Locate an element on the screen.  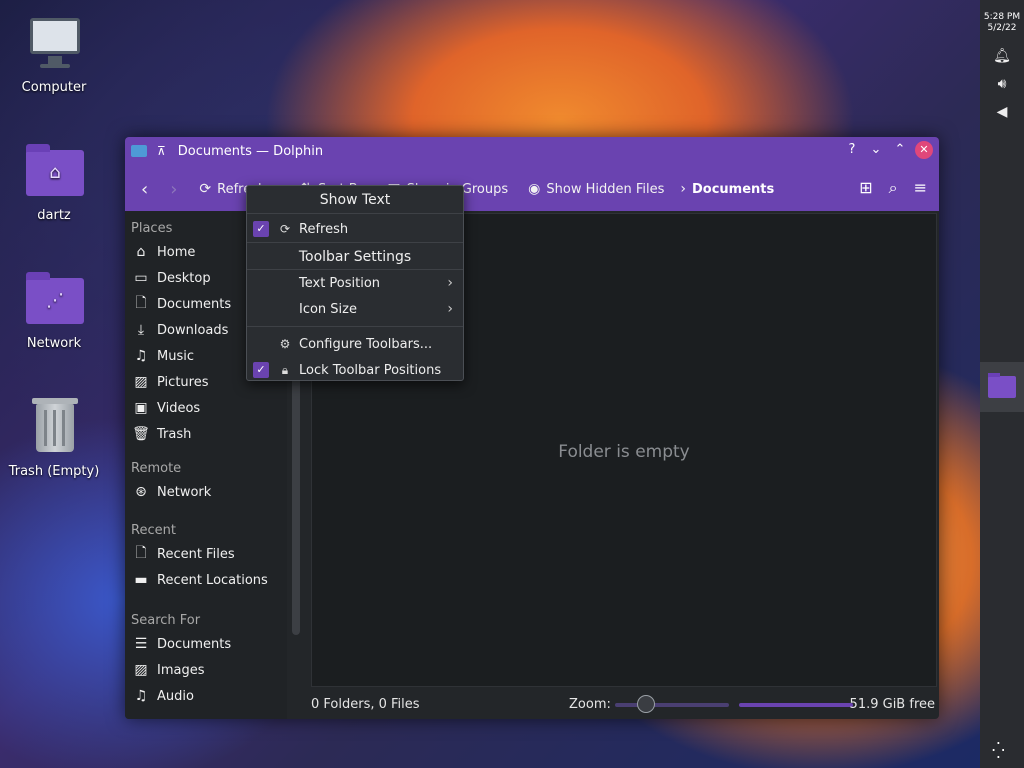
recent-files-icon: 🗋︎ is located at coordinates (141, 553).